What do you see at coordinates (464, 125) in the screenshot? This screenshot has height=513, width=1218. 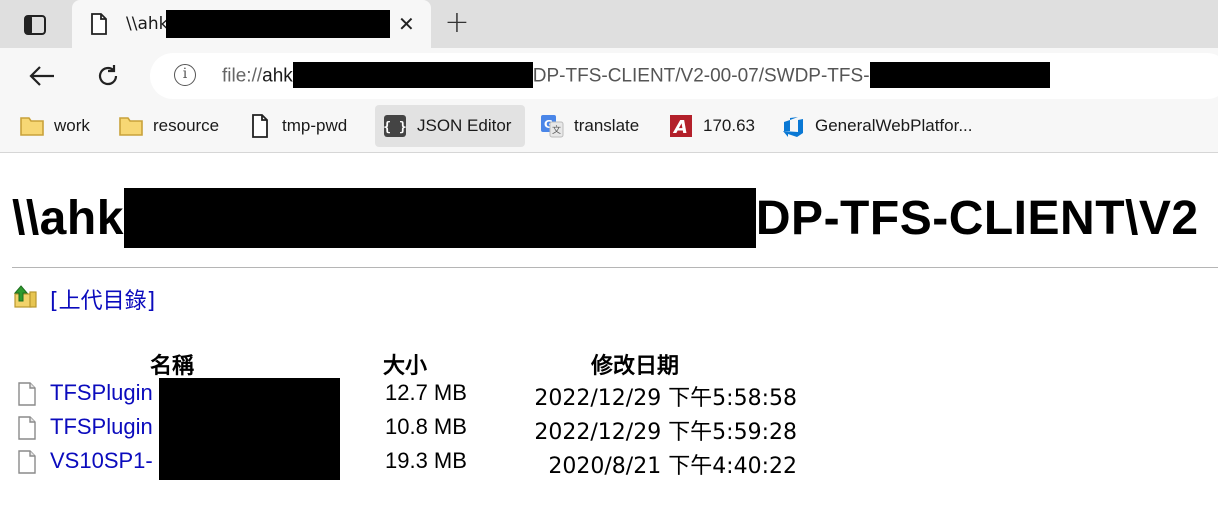 I see `bookmark-label: JSON Editor` at bounding box center [464, 125].